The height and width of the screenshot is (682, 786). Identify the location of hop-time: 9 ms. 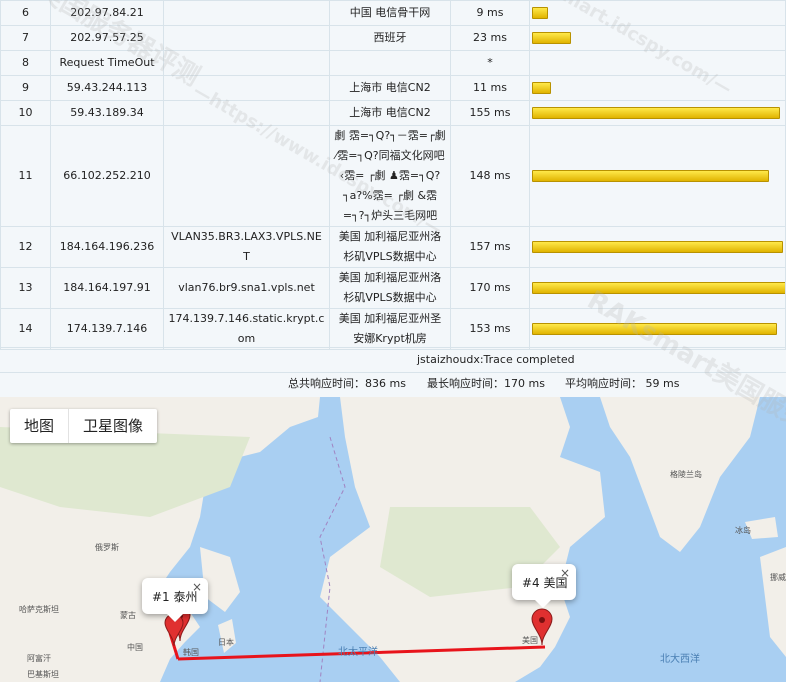
(490, 13).